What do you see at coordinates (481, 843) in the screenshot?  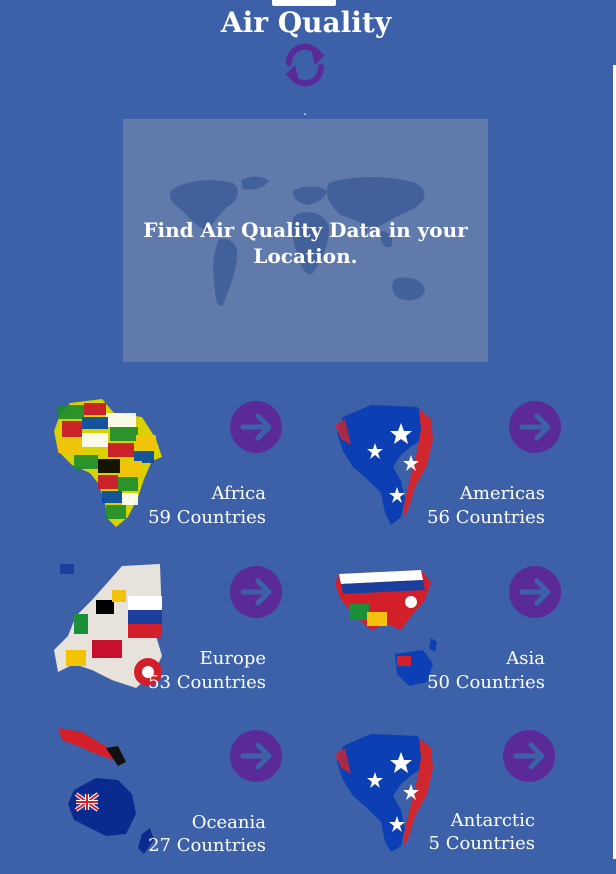 I see `region-count: 5 Countries` at bounding box center [481, 843].